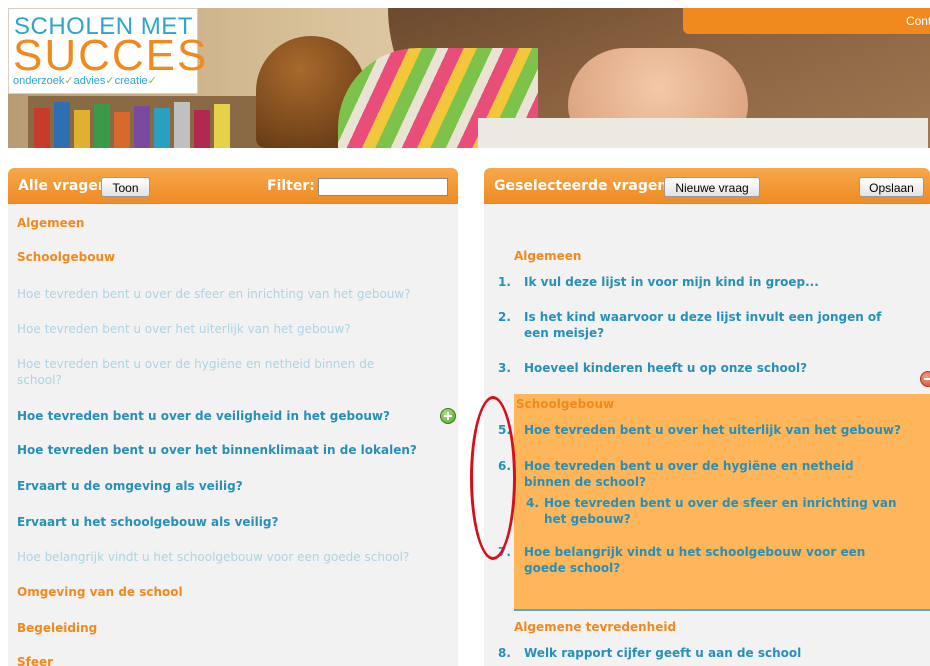 This screenshot has height=666, width=930. What do you see at coordinates (581, 186) in the screenshot?
I see `panel-title: Geselecteerde vragen` at bounding box center [581, 186].